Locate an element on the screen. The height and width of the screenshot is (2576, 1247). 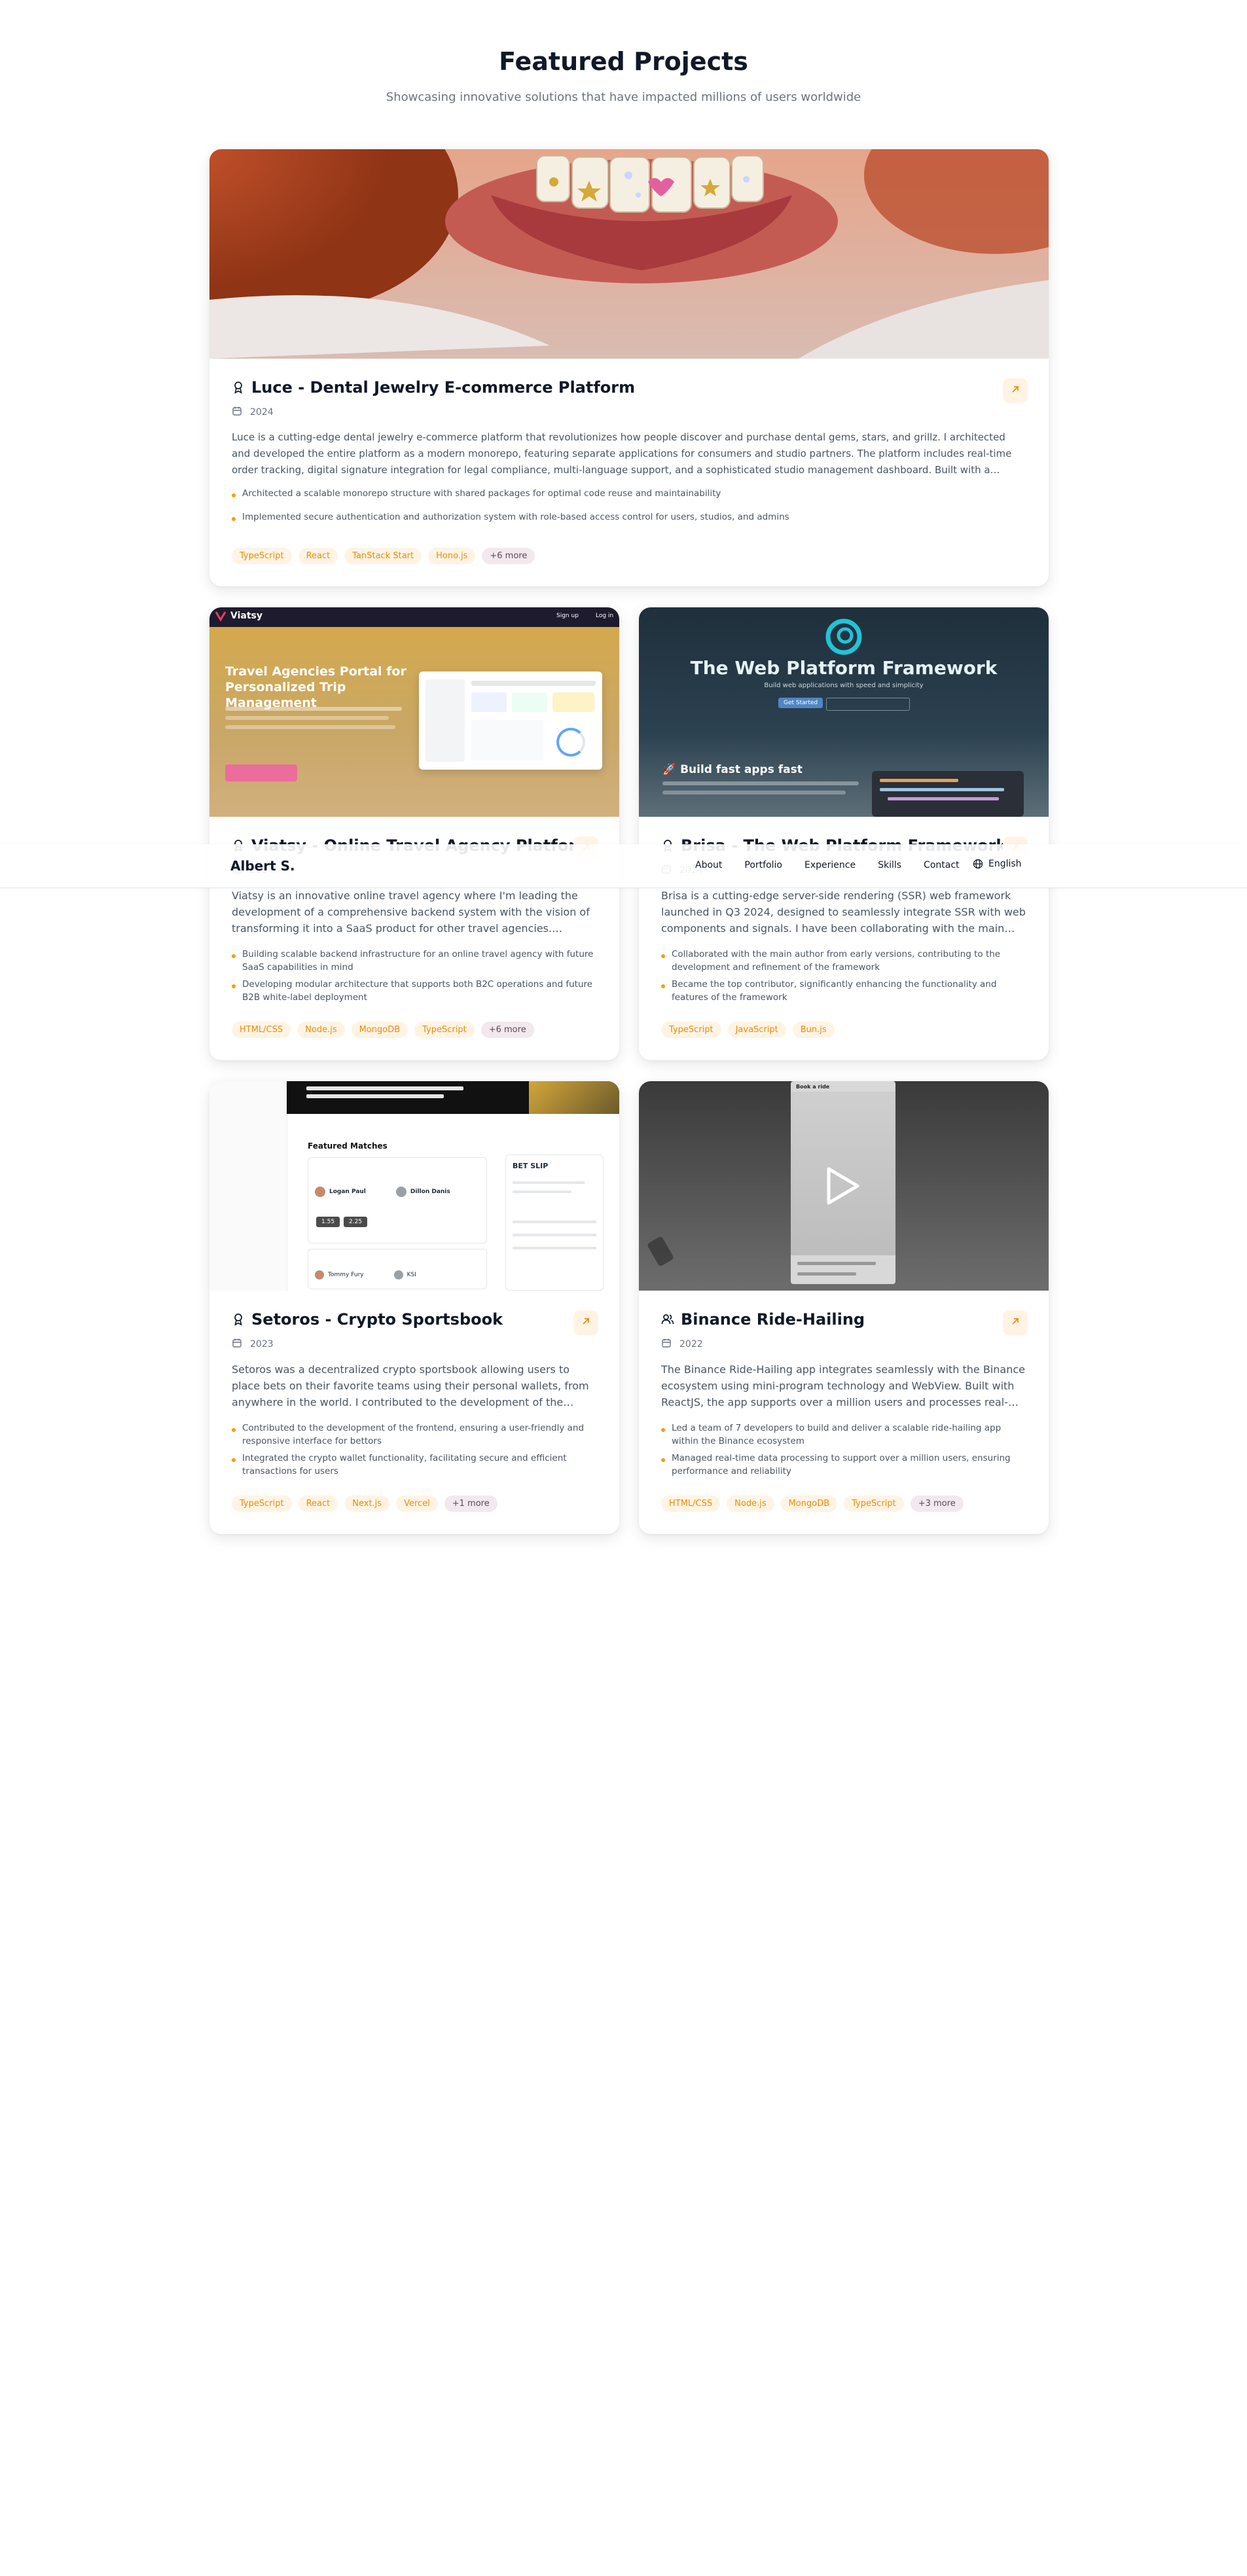
tech-tag: Next.js is located at coordinates (367, 1503).